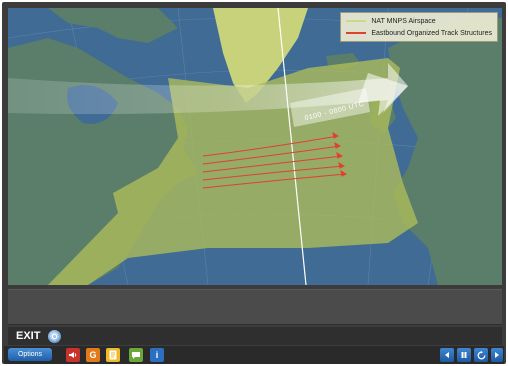  I want to click on legend-label-mnps: NAT MNPS Airspace, so click(403, 21).